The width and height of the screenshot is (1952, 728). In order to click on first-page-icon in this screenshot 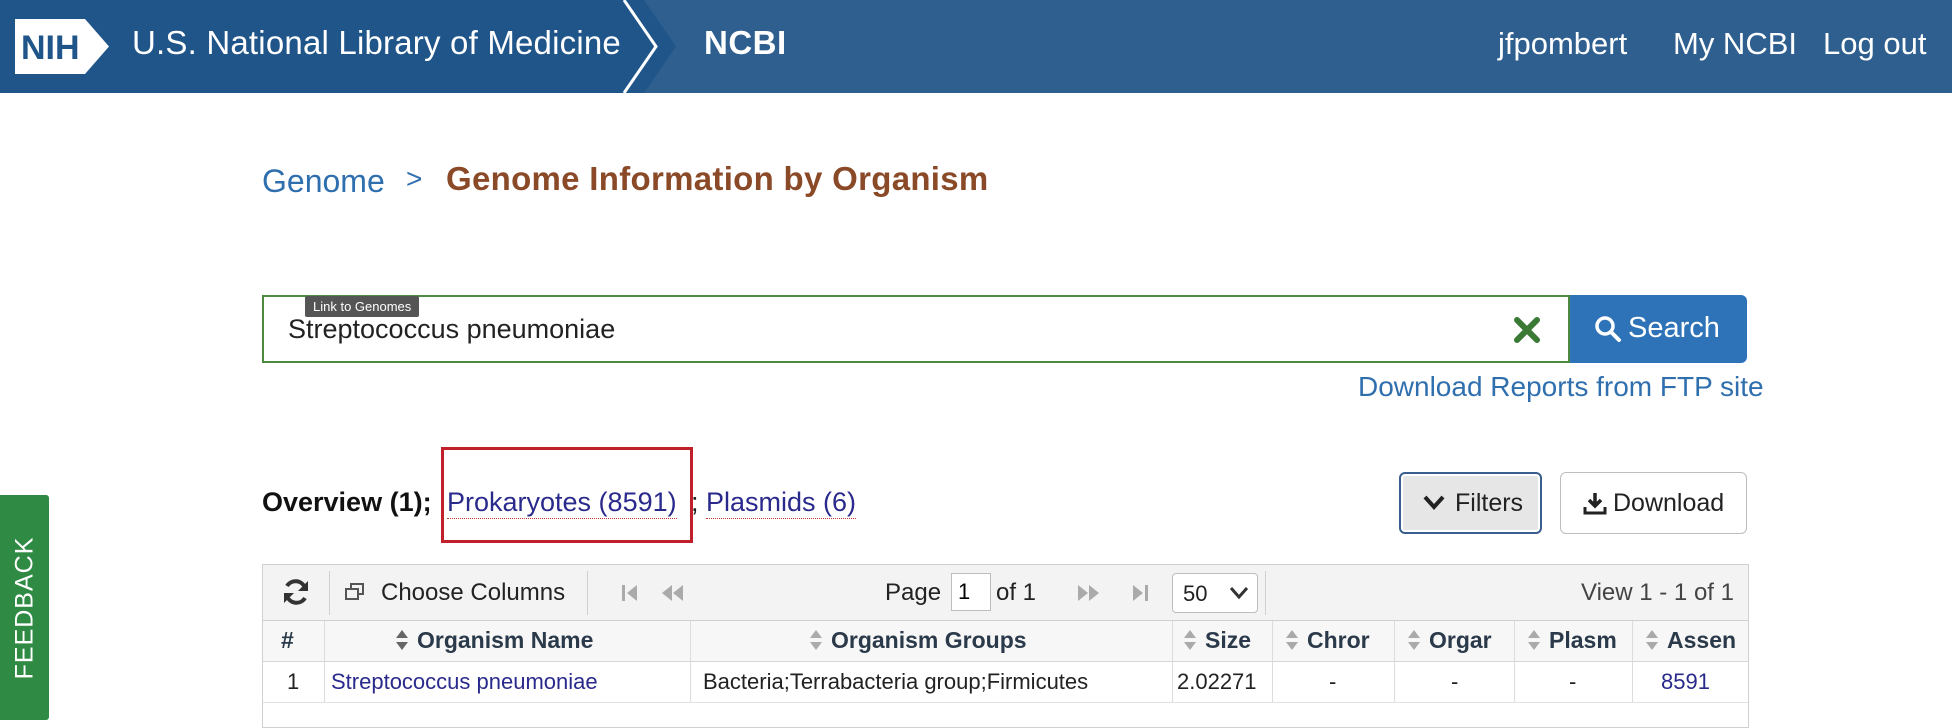, I will do `click(630, 593)`.